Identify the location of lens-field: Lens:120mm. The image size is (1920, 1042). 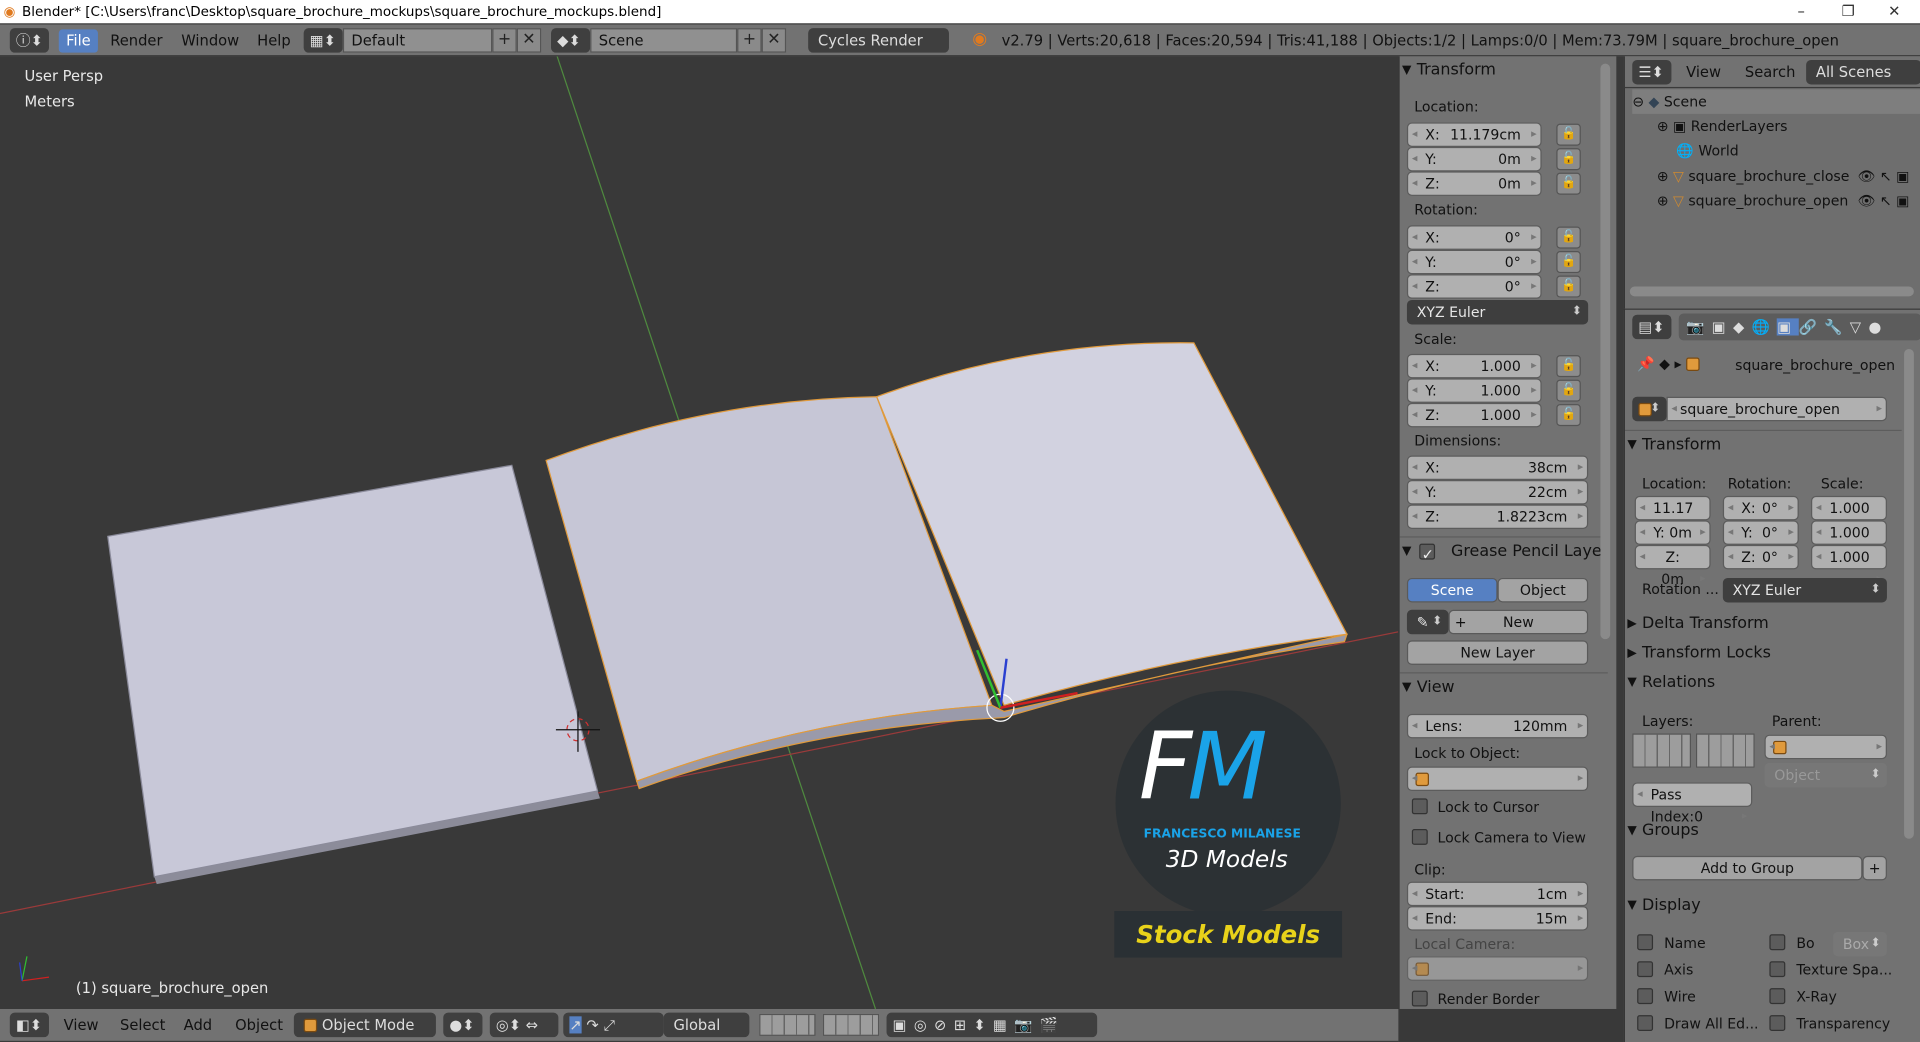
(1497, 726).